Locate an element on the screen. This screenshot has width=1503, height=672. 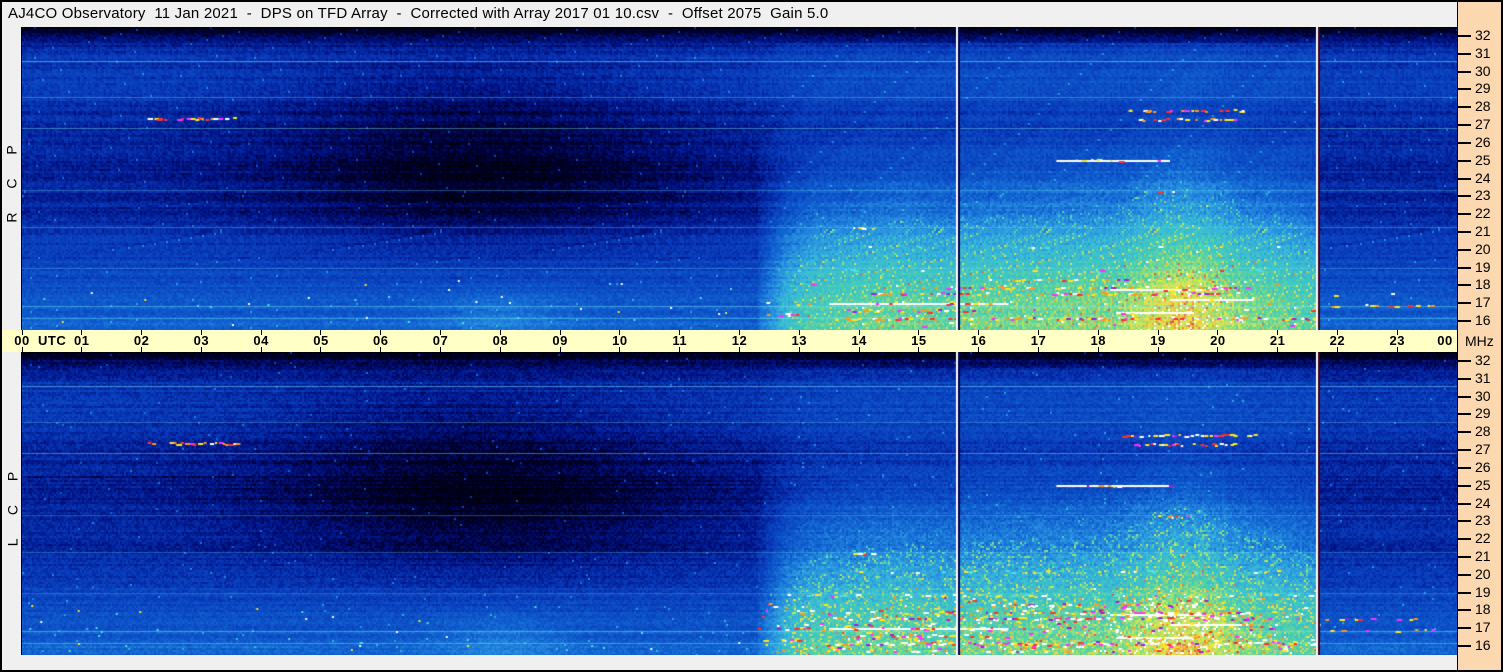
time-tick-label: 07 is located at coordinates (440, 340).